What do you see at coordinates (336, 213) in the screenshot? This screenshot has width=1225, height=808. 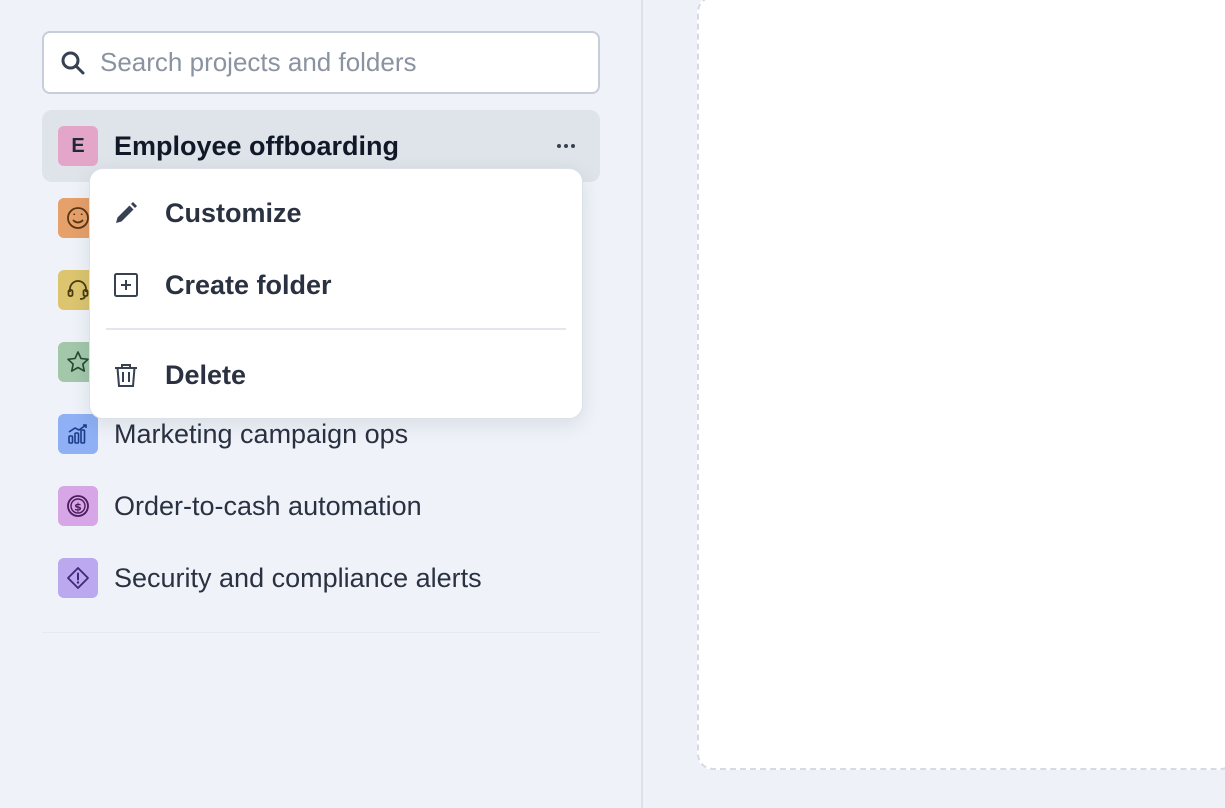 I see `menu-item-customize: Customize` at bounding box center [336, 213].